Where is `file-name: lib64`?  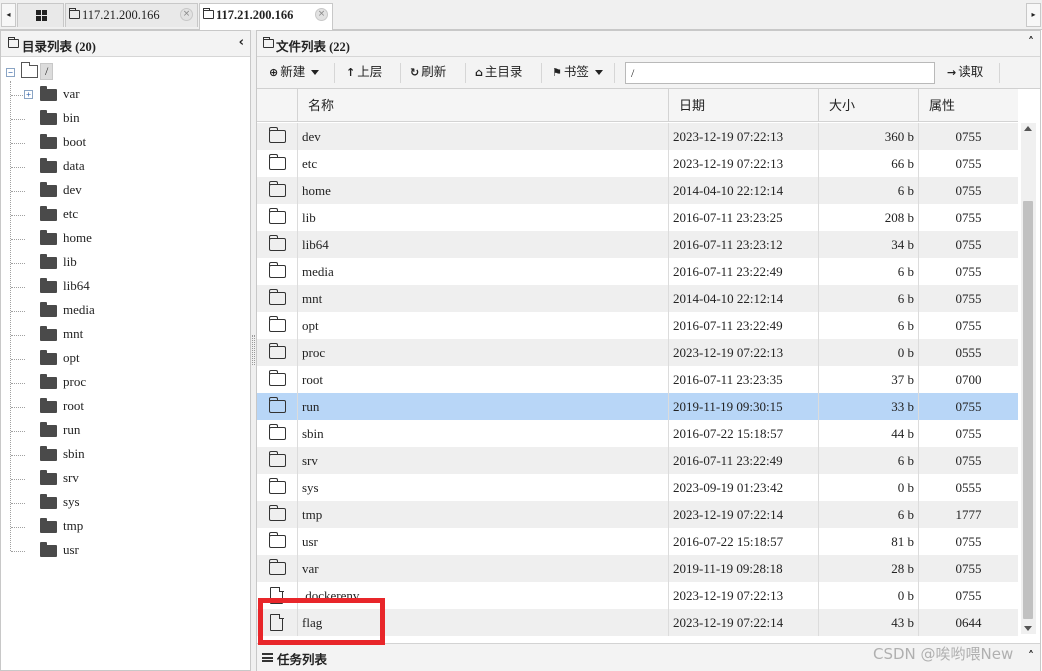
file-name: lib64 is located at coordinates (482, 244).